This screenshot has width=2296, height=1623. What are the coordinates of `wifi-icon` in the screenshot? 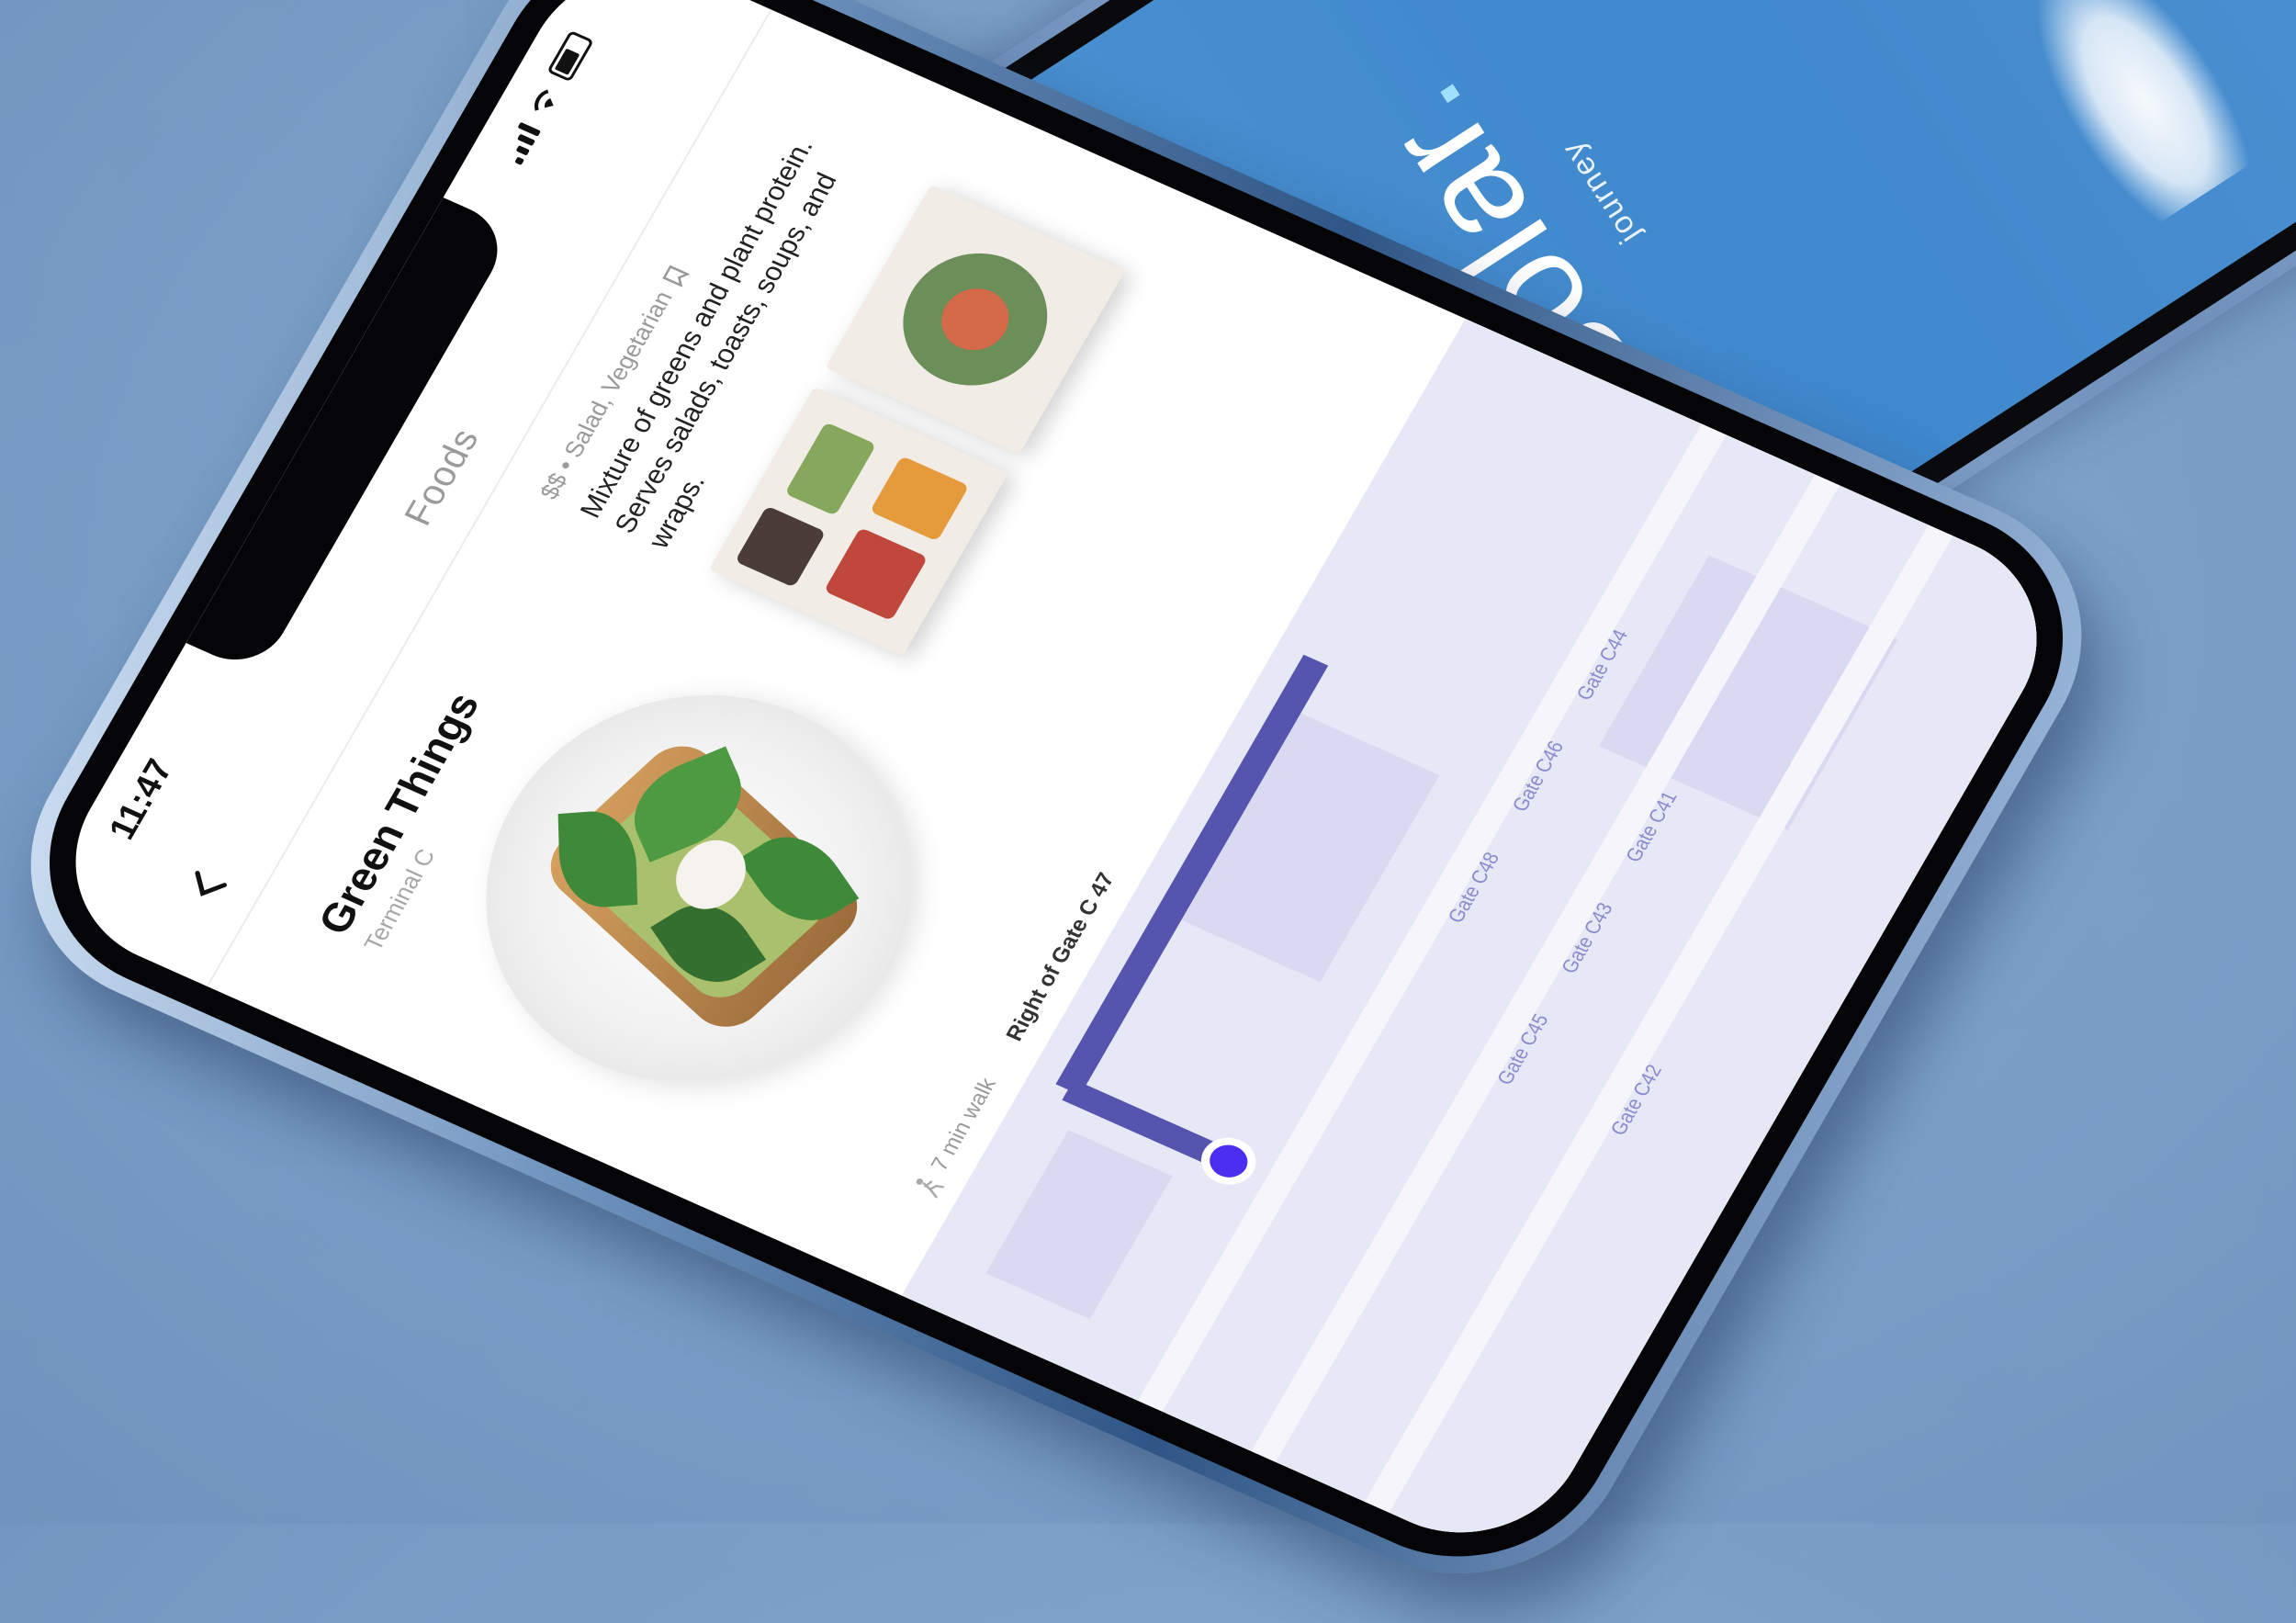 It's located at (544, 100).